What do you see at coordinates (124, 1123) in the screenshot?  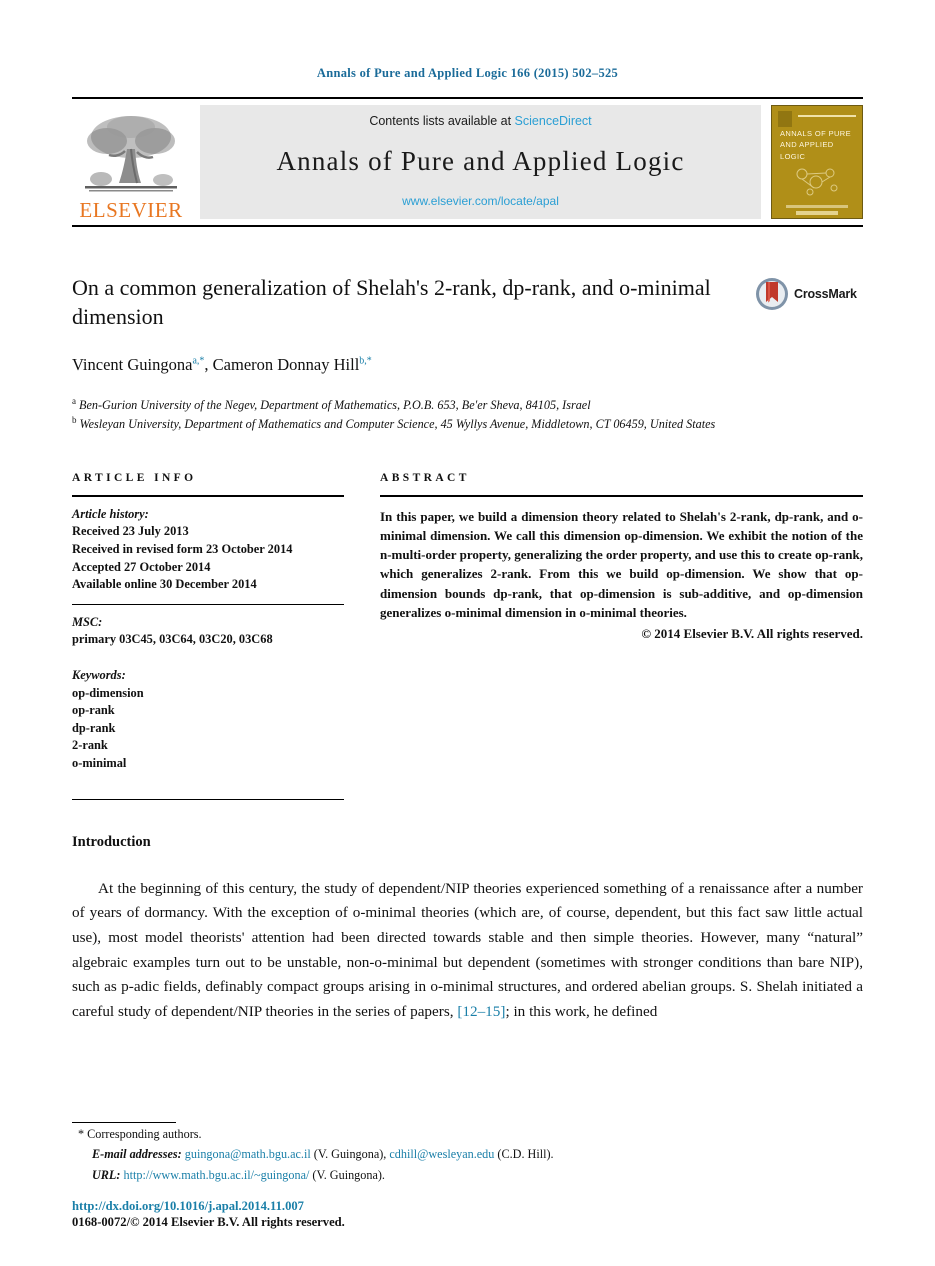 I see `footnote-rule` at bounding box center [124, 1123].